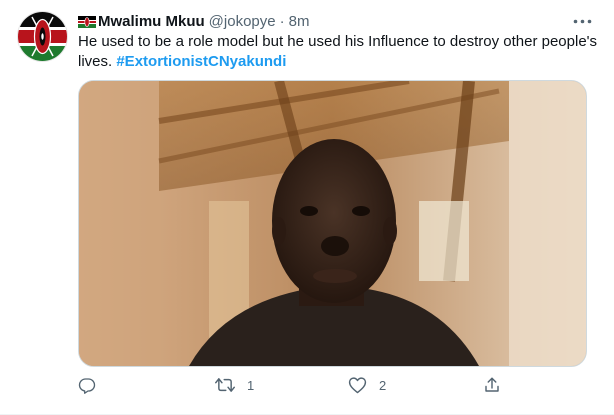 The image size is (614, 415). What do you see at coordinates (201, 61) in the screenshot?
I see `hashtag-link: #ExtortionistCNyakundi` at bounding box center [201, 61].